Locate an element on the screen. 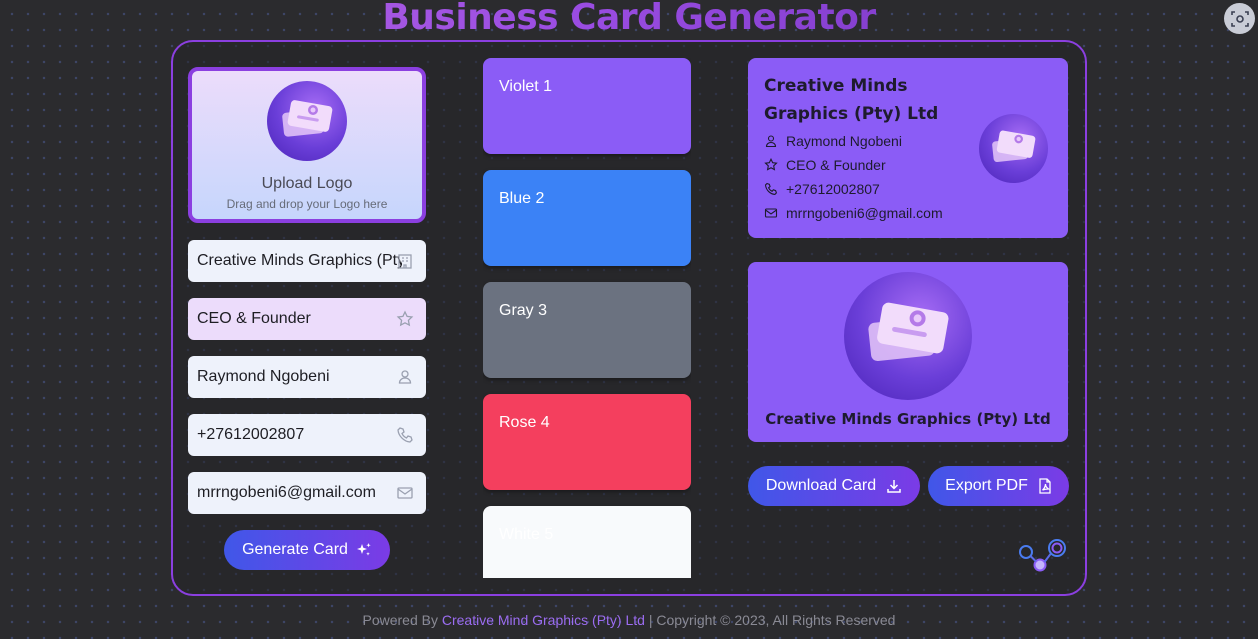 The height and width of the screenshot is (639, 1258). upload-subtitle: Drag and drop your Logo here is located at coordinates (307, 204).